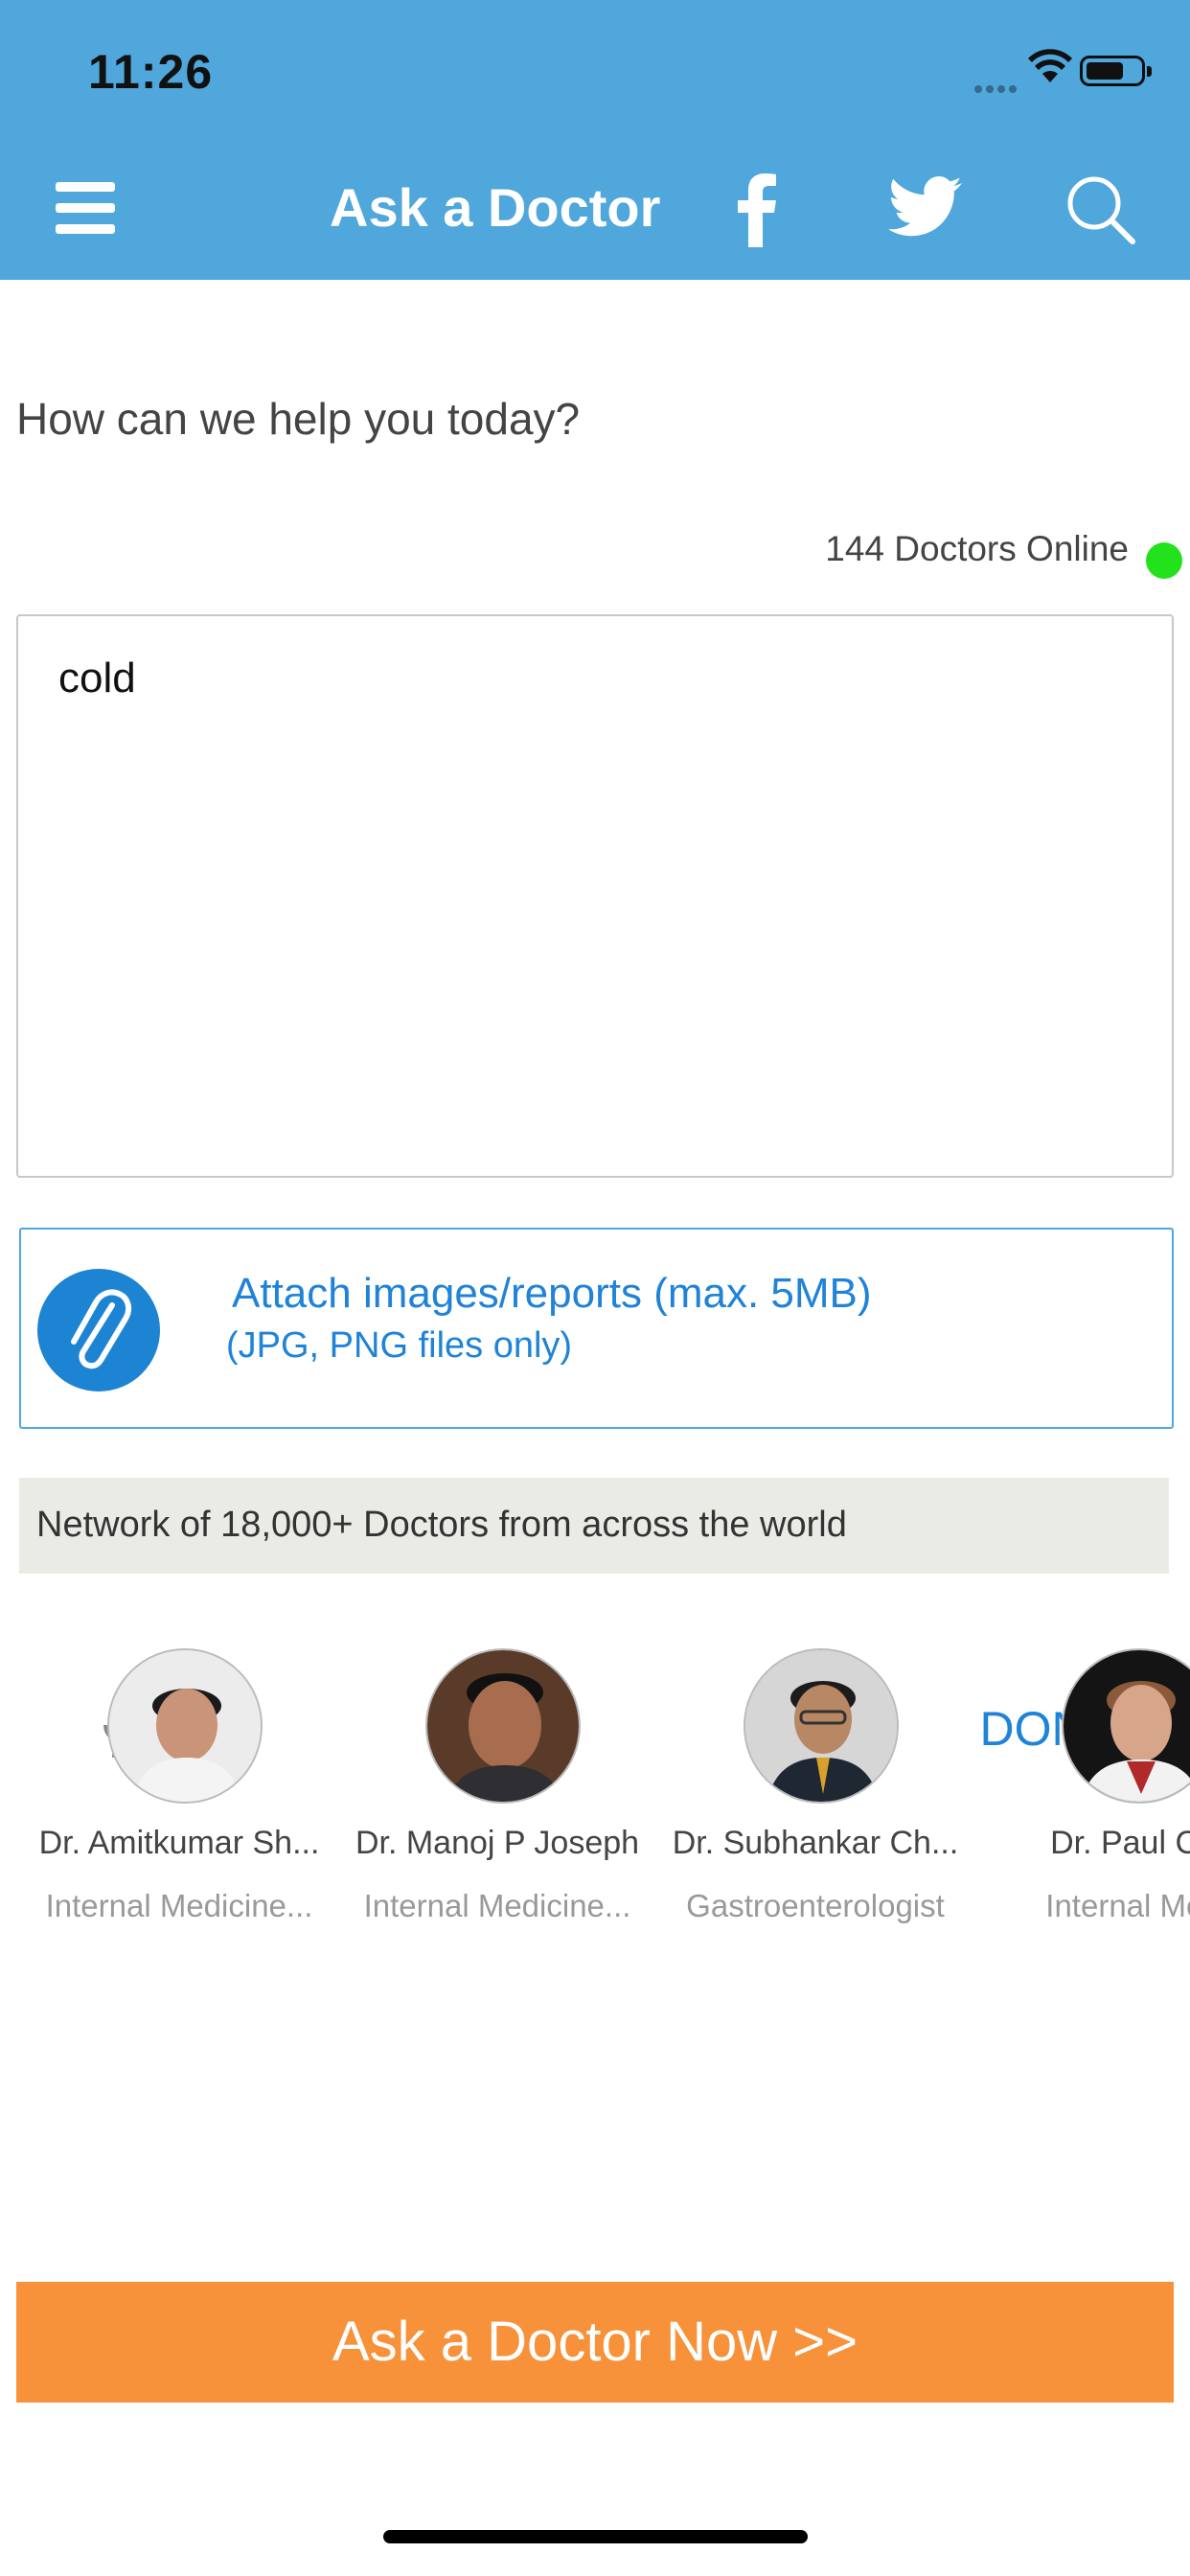  Describe the element at coordinates (86, 208) in the screenshot. I see `menu-button` at that location.